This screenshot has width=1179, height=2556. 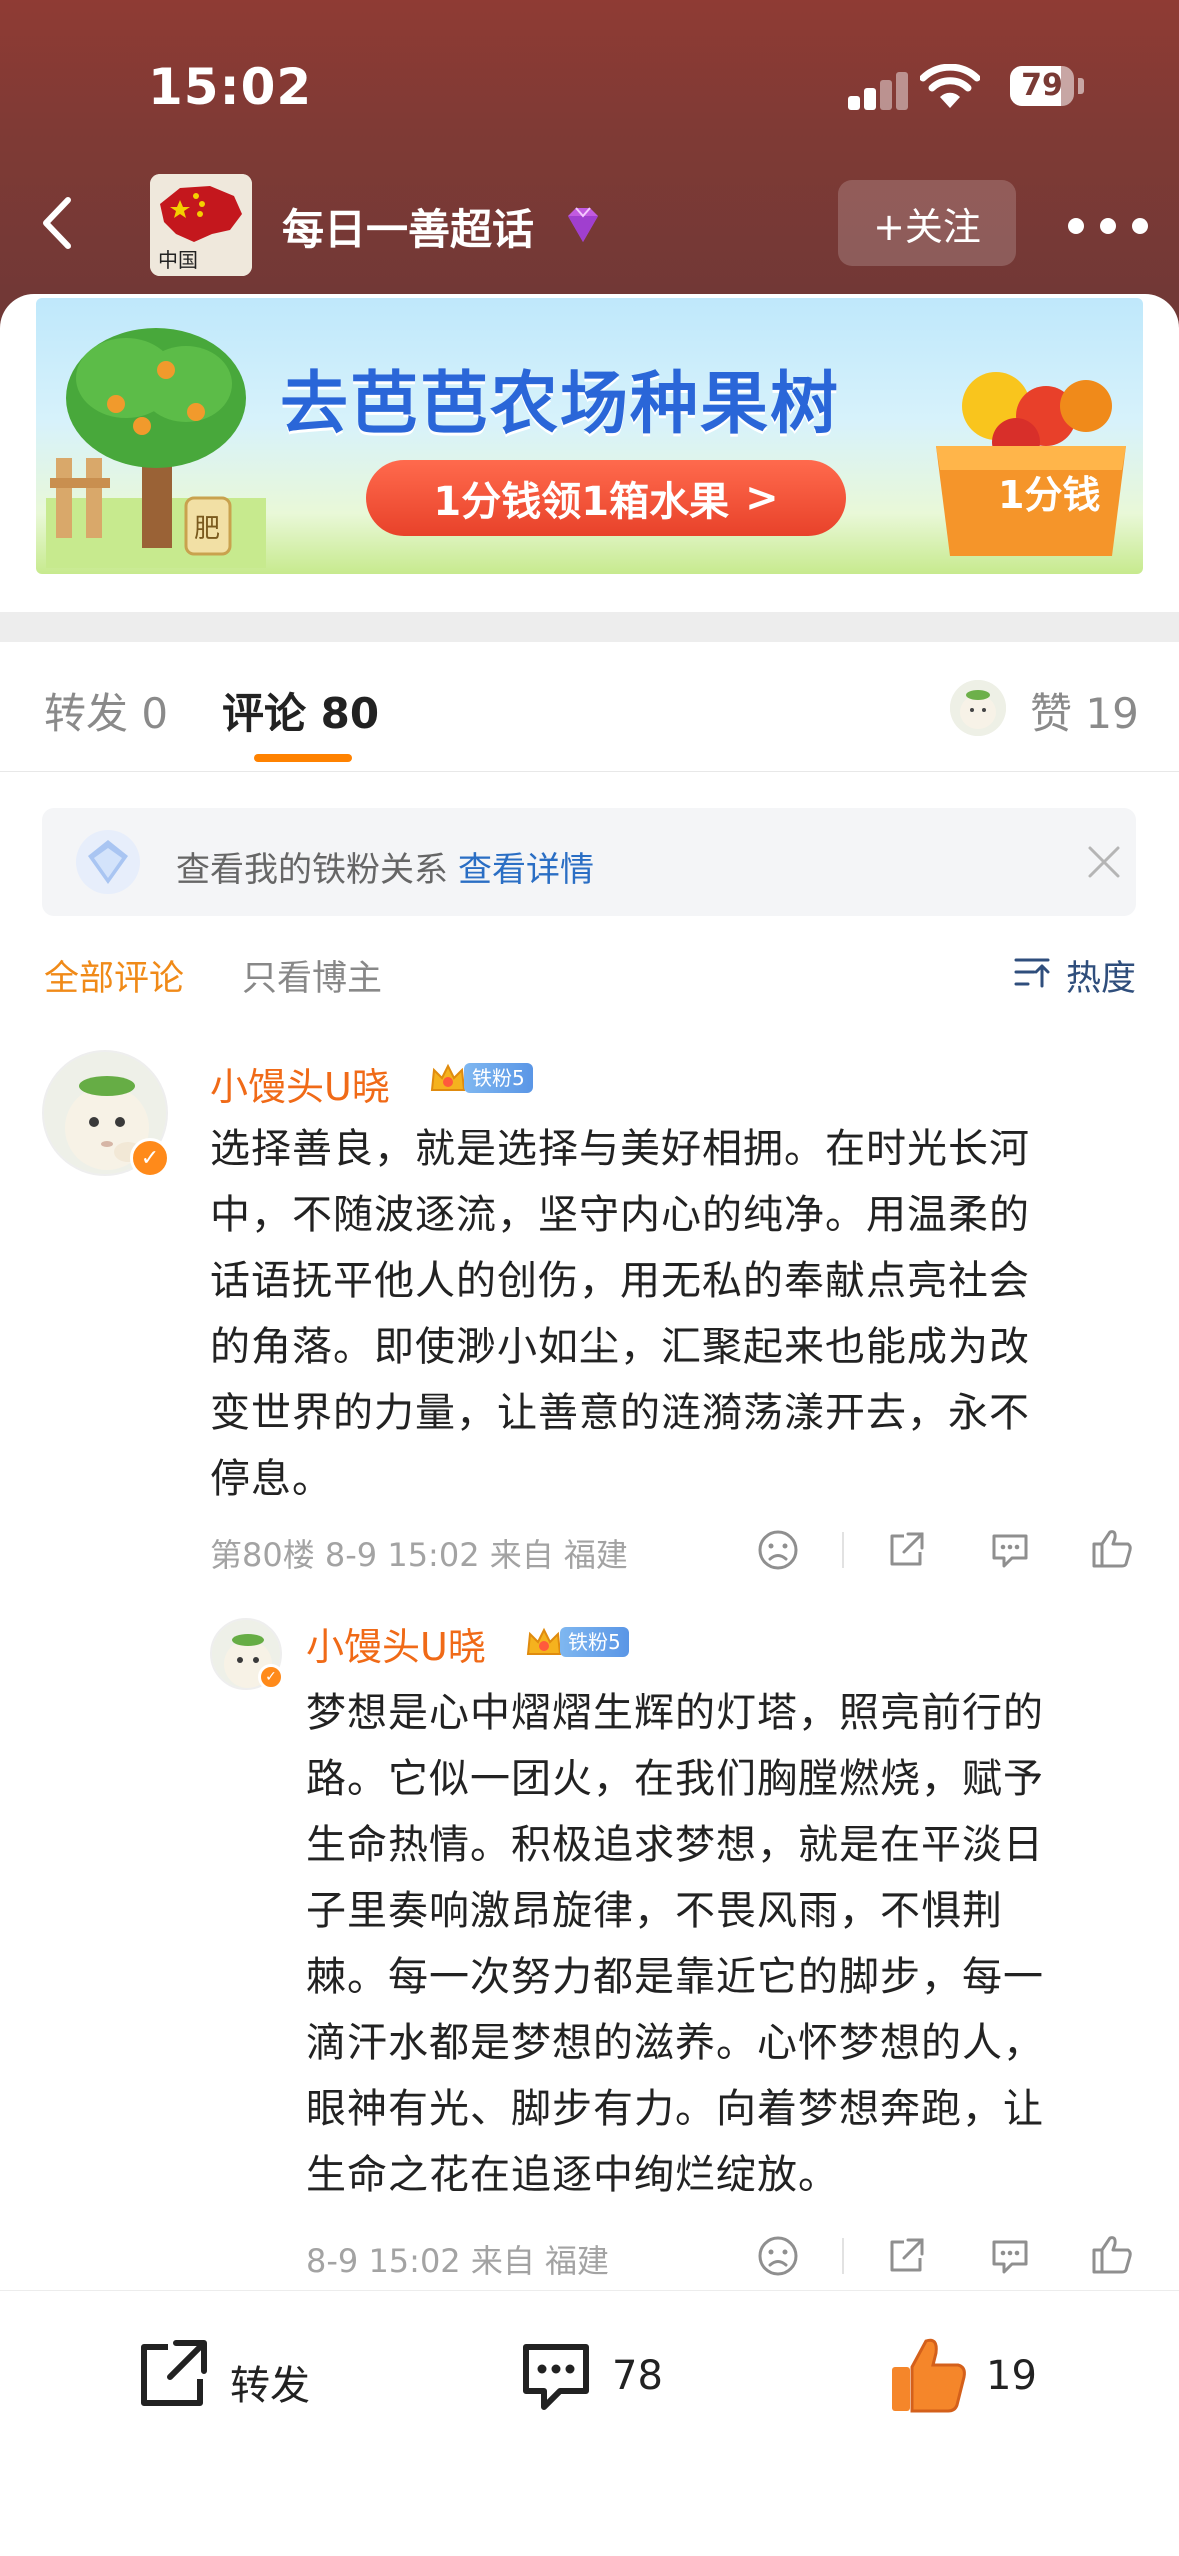 I want to click on notice-text: 查看我的铁粉关系 查看详情, so click(x=385, y=866).